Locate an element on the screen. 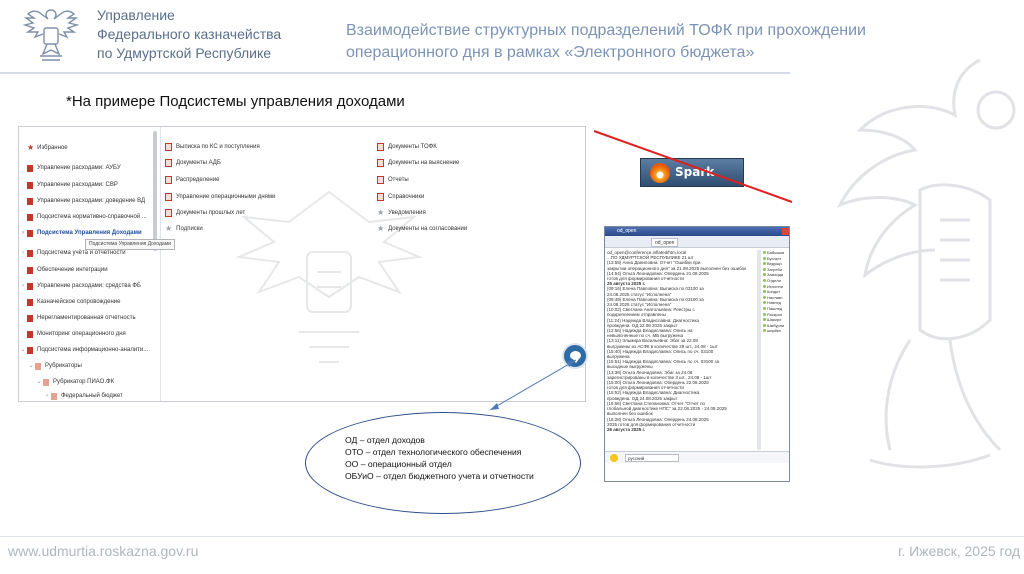 This screenshot has height=574, width=1024. participant-name: Бабышки is located at coordinates (776, 252).